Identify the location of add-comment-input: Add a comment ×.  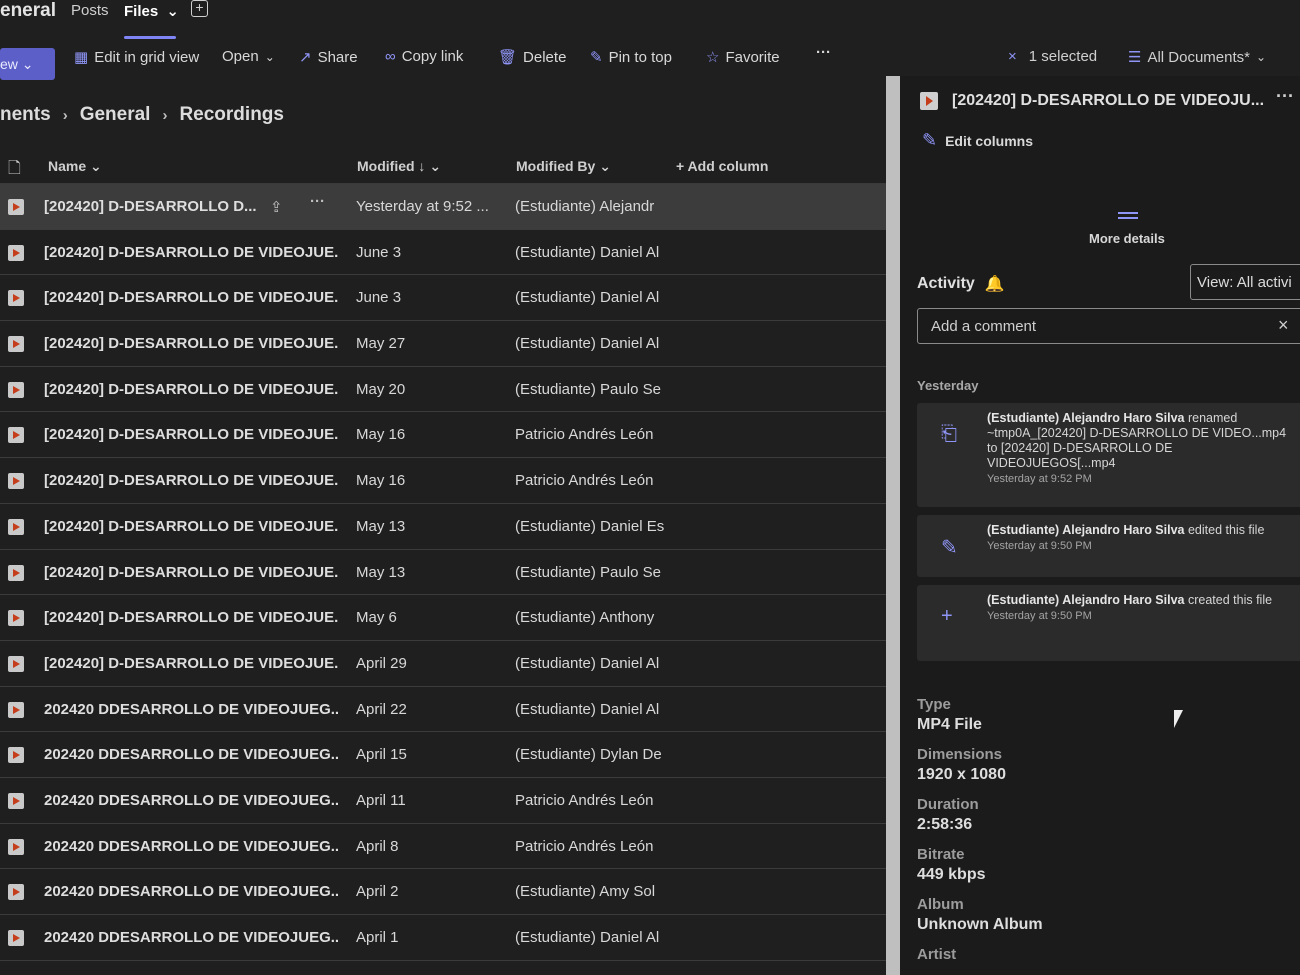
(1108, 326).